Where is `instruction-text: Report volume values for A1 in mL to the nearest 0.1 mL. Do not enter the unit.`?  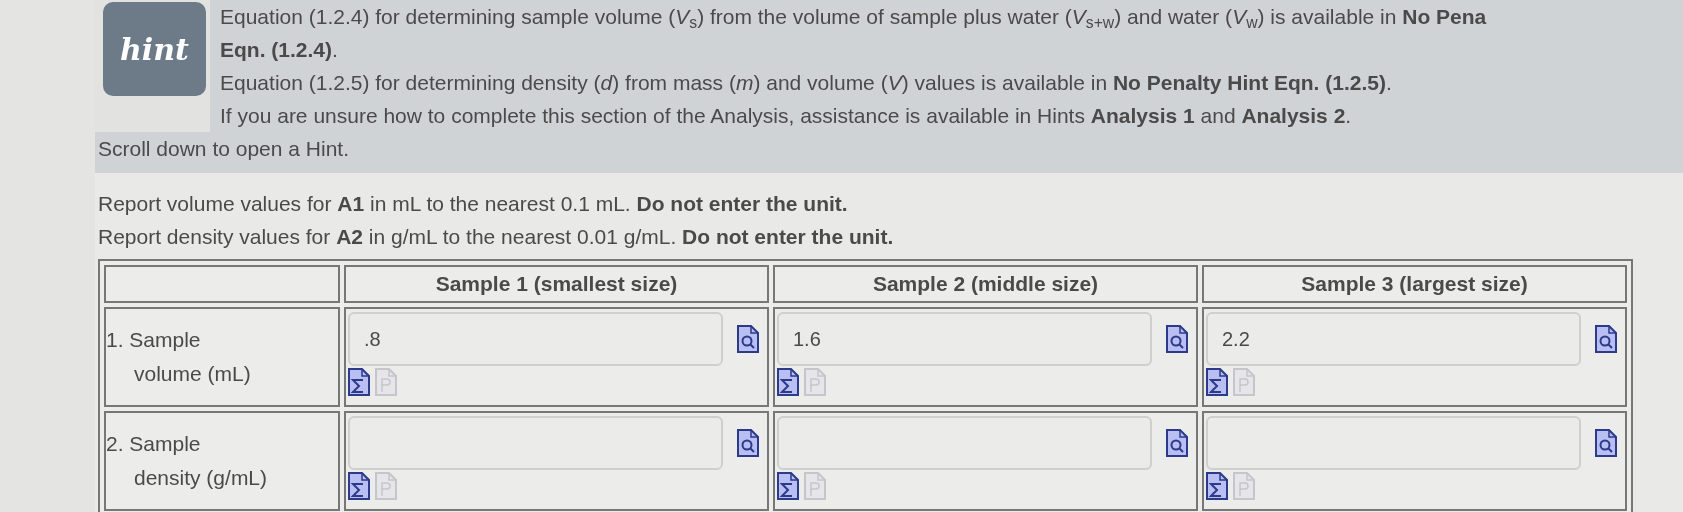
instruction-text: Report volume values for A1 in mL to the nearest 0.1 mL. Do not enter the unit. is located at coordinates (473, 204).